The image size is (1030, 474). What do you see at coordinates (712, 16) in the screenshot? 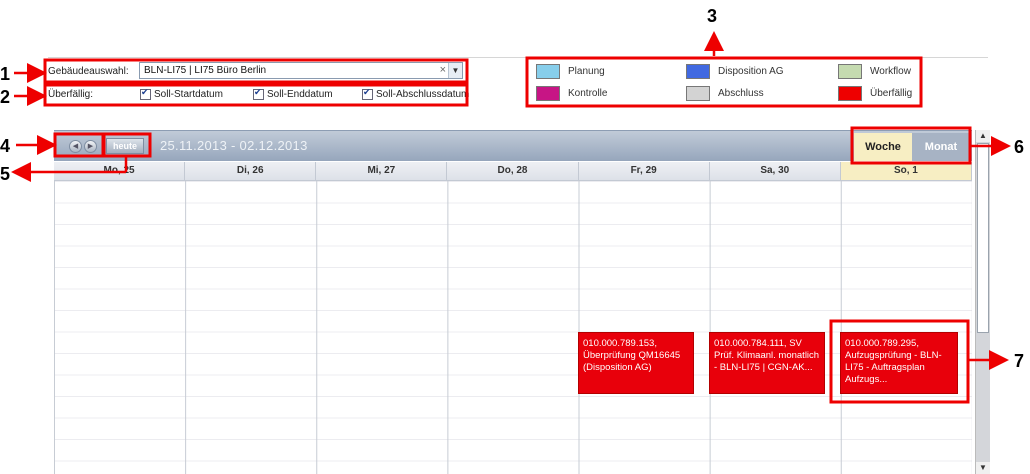
I see `annotation-number: 3` at bounding box center [712, 16].